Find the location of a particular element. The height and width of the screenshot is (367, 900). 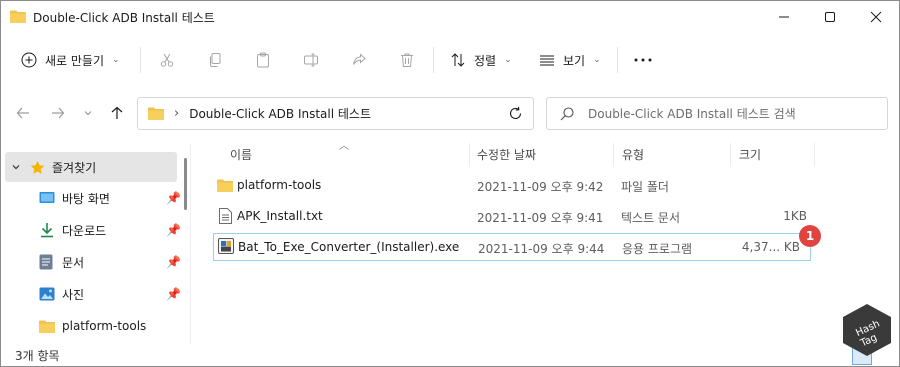

file-name: platform-tools is located at coordinates (279, 185).